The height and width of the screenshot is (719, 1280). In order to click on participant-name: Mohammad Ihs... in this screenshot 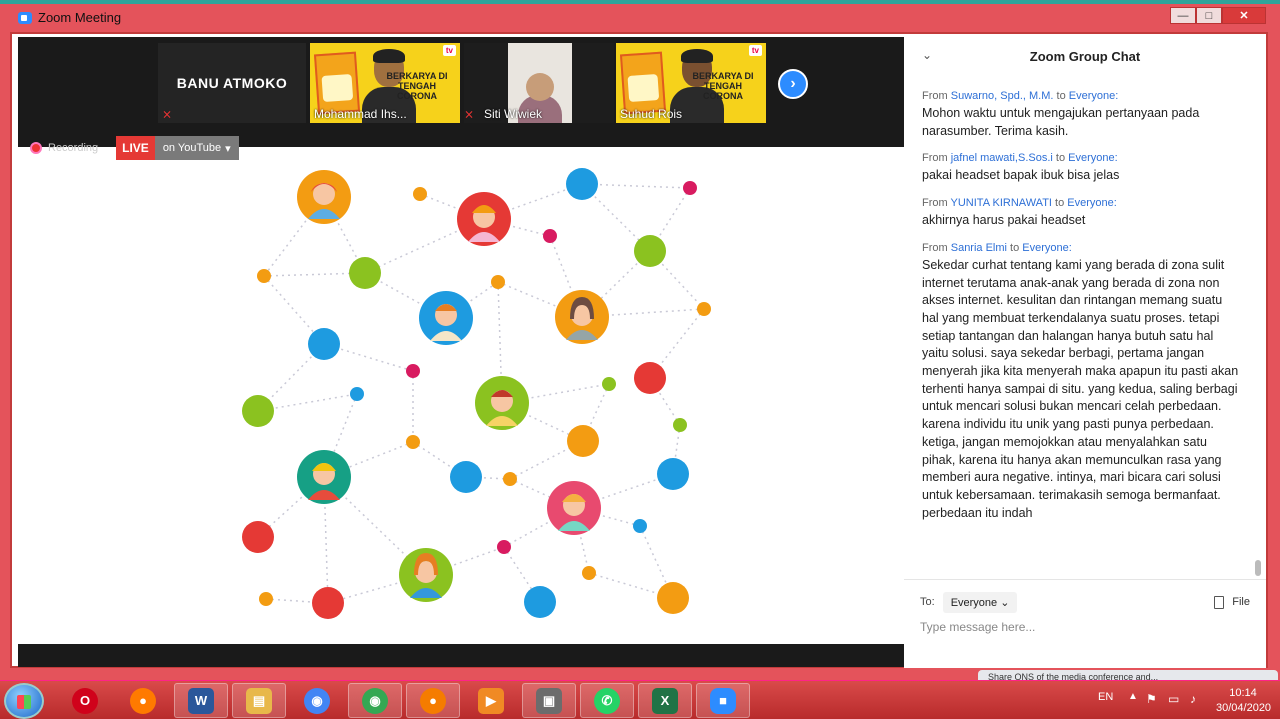, I will do `click(360, 114)`.